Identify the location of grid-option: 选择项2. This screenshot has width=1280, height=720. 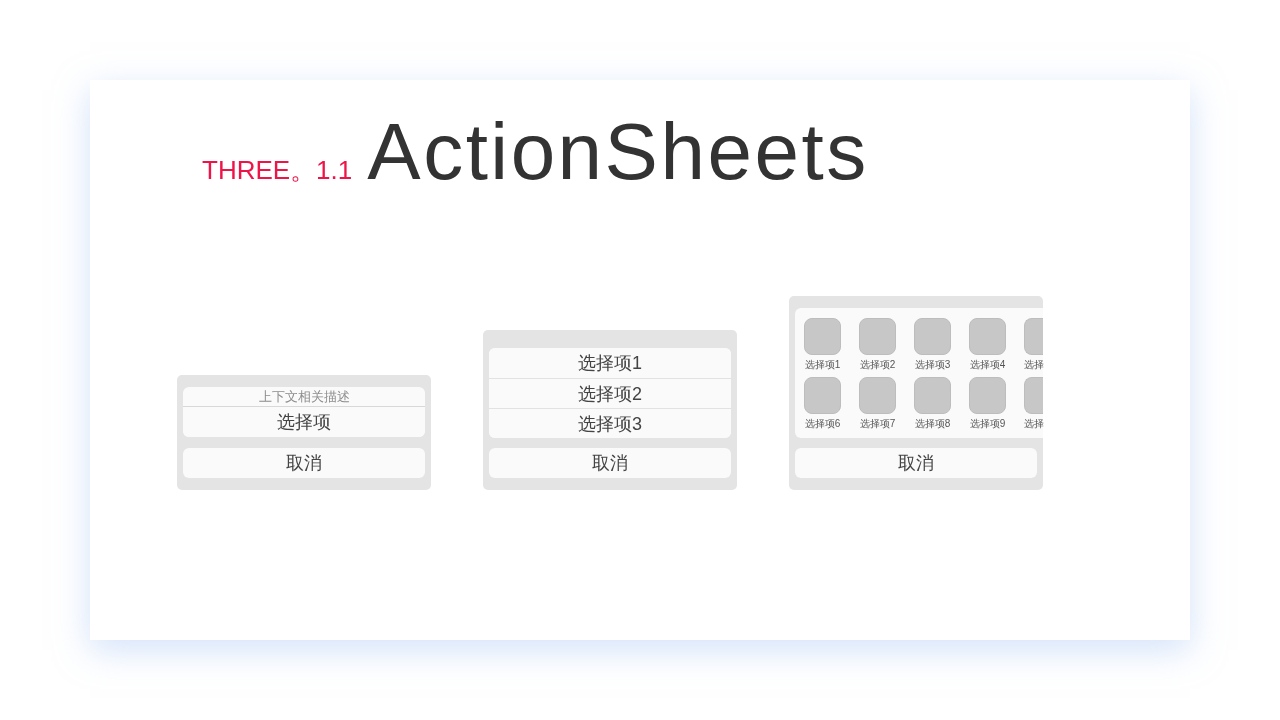
(877, 345).